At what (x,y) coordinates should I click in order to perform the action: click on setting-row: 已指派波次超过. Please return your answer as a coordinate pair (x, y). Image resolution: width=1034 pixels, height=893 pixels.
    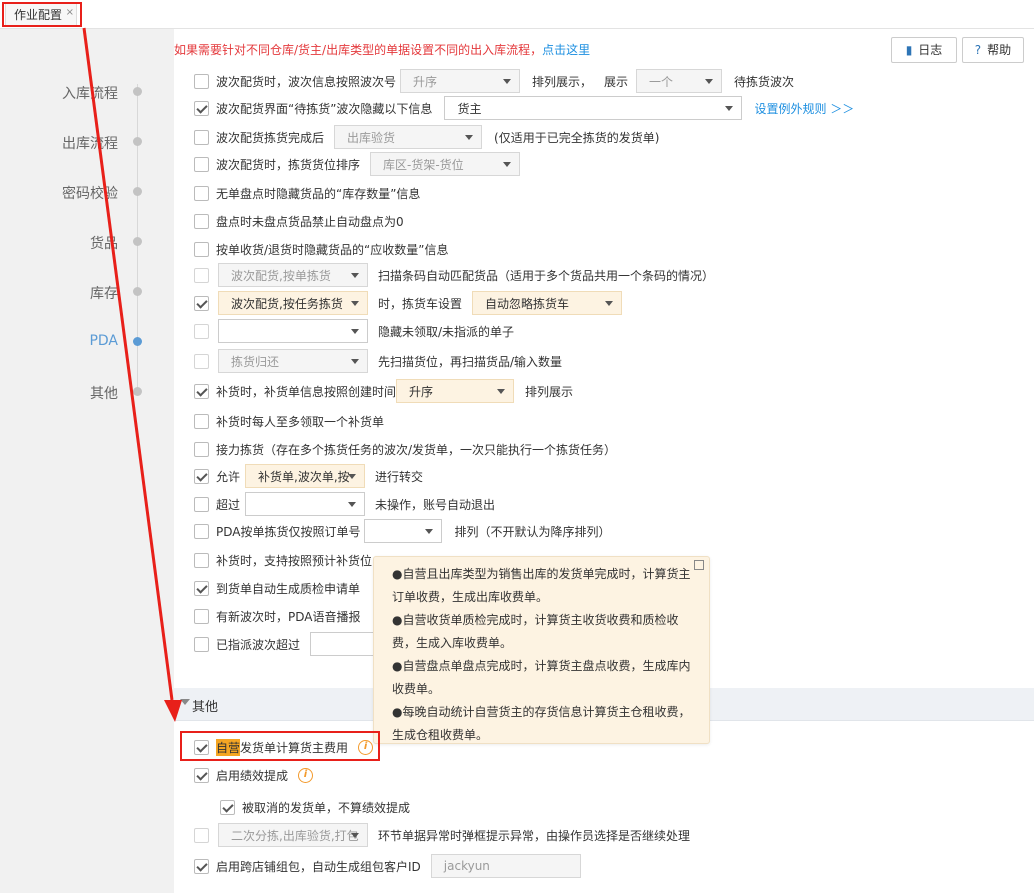
    Looking at the image, I should click on (287, 644).